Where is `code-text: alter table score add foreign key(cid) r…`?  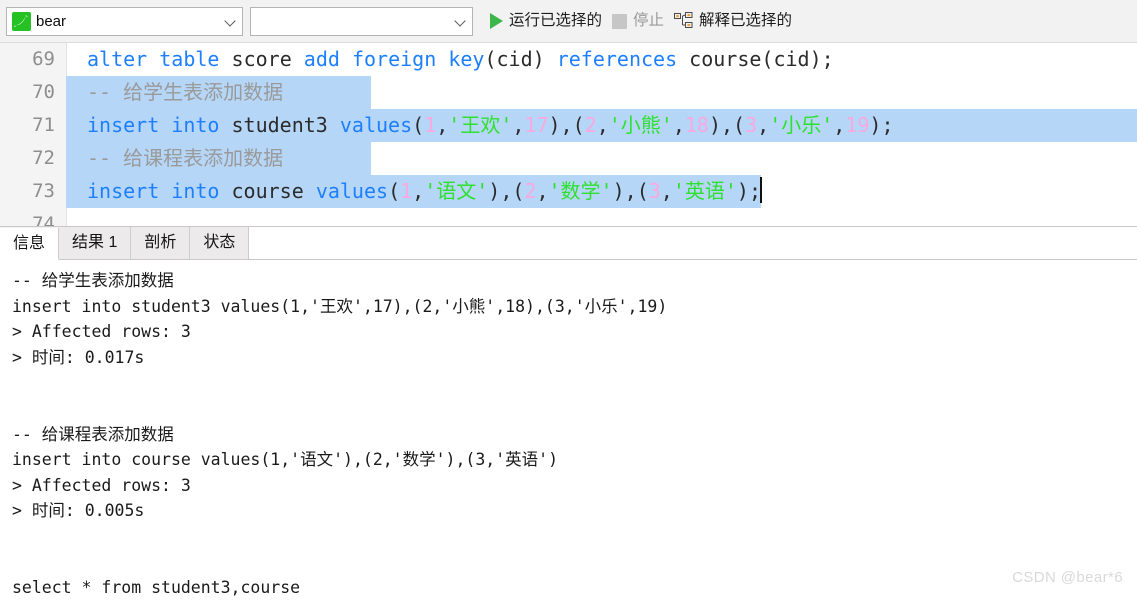
code-text: alter table score add foreign key(cid) r… is located at coordinates (450, 59).